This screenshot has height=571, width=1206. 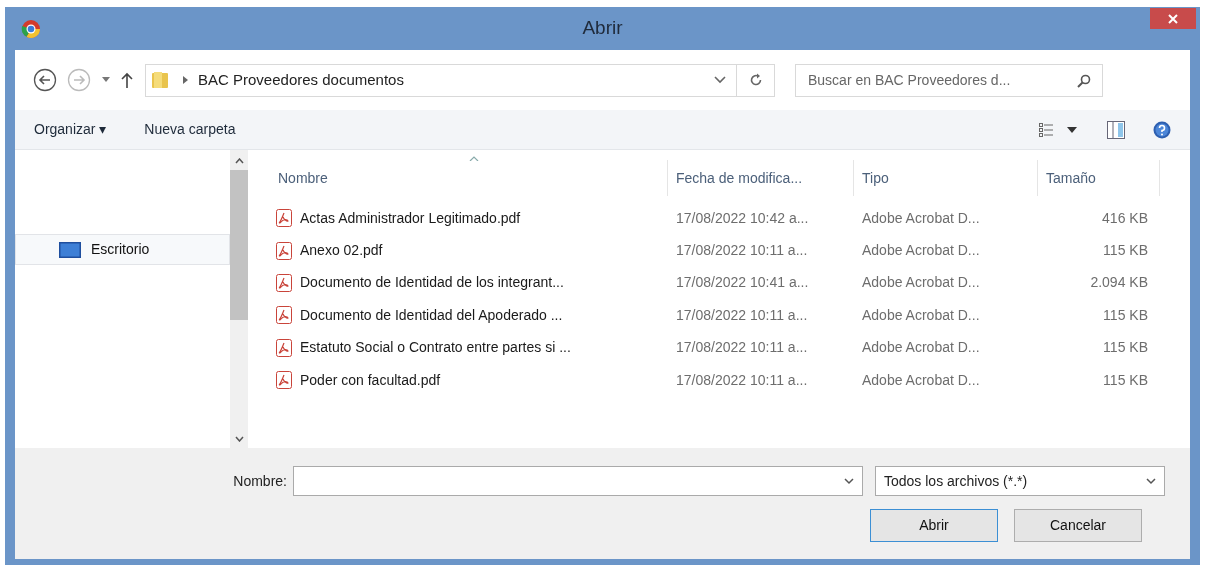 What do you see at coordinates (370, 380) in the screenshot?
I see `file-name: Poder con facultad.pdf` at bounding box center [370, 380].